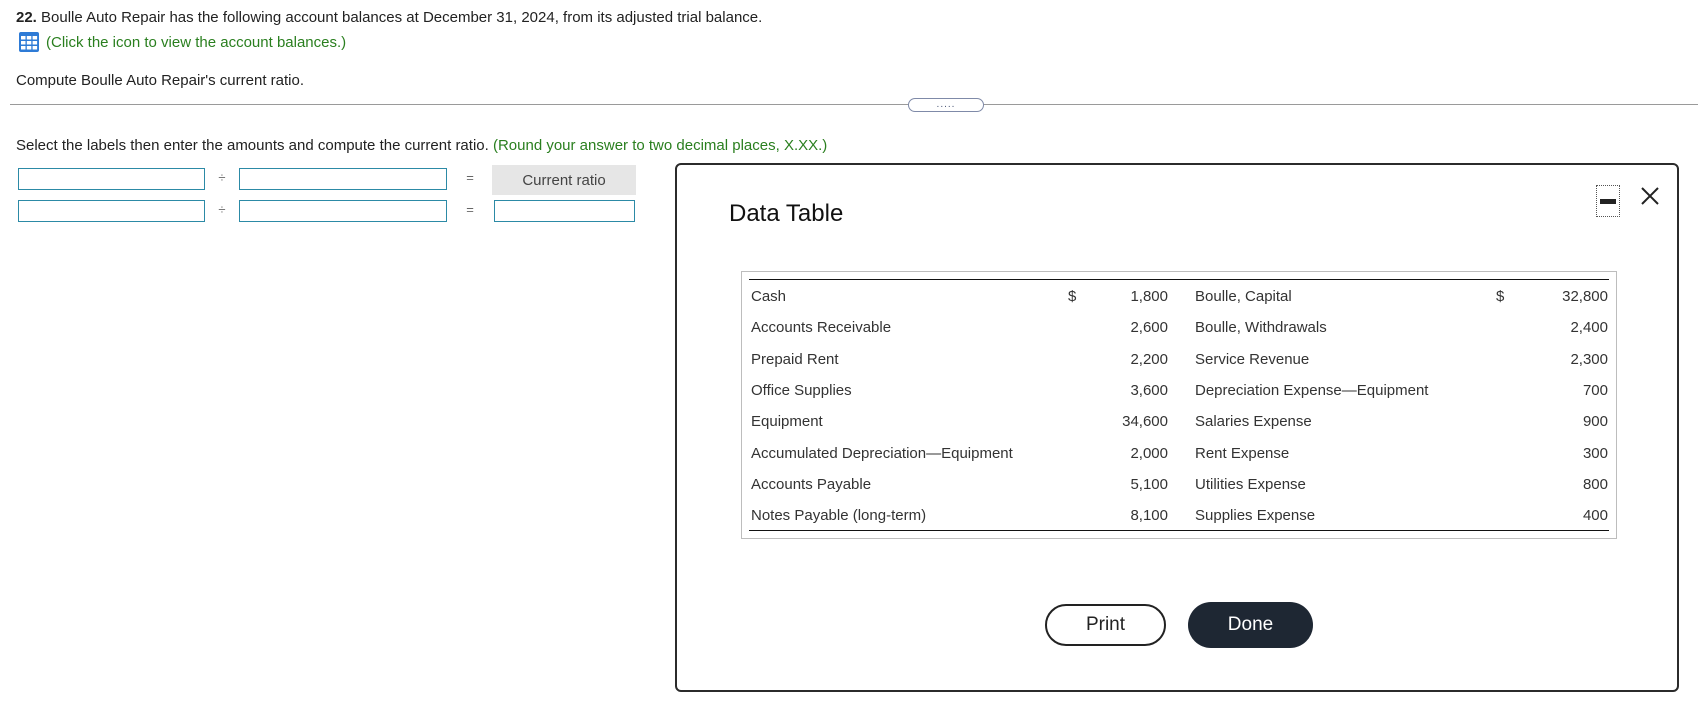  Describe the element at coordinates (343, 211) in the screenshot. I see `denominator-amount-input-row2` at that location.